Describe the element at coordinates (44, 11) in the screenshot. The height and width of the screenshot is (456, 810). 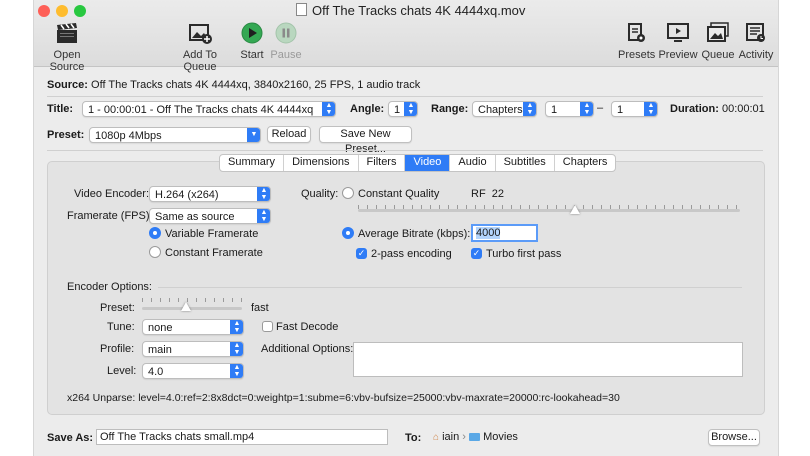
I see `close-window-button` at that location.